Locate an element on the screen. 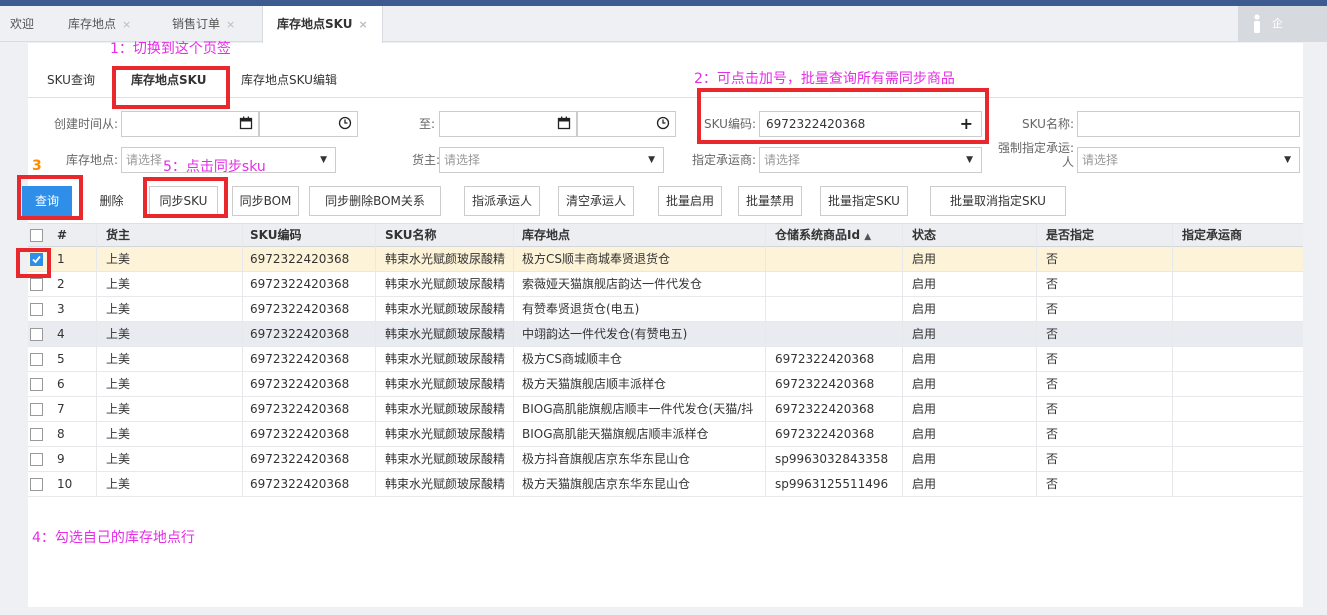 Image resolution: width=1327 pixels, height=615 pixels. location-placeholder: 请选择 is located at coordinates (144, 160).